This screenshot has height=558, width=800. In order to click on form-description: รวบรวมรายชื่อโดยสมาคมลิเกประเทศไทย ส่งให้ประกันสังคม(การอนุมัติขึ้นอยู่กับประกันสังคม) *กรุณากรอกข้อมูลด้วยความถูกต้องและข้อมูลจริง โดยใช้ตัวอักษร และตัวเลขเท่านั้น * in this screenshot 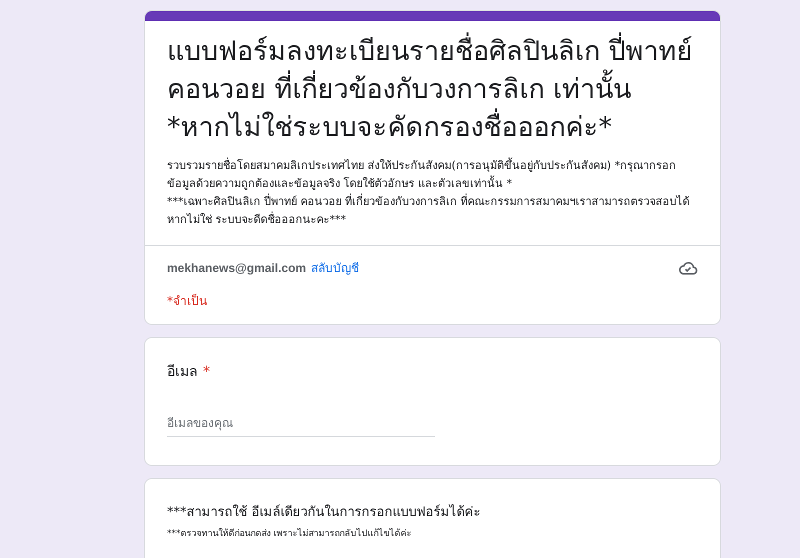, I will do `click(422, 174)`.